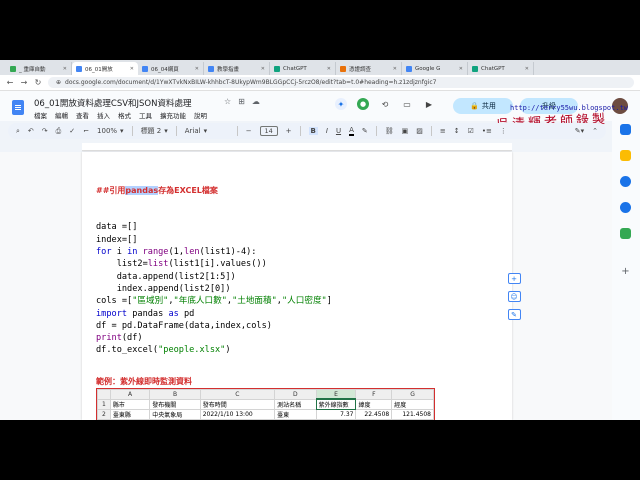 Image resolution: width=640 pixels, height=480 pixels. I want to click on font-size-input: 14, so click(268, 131).